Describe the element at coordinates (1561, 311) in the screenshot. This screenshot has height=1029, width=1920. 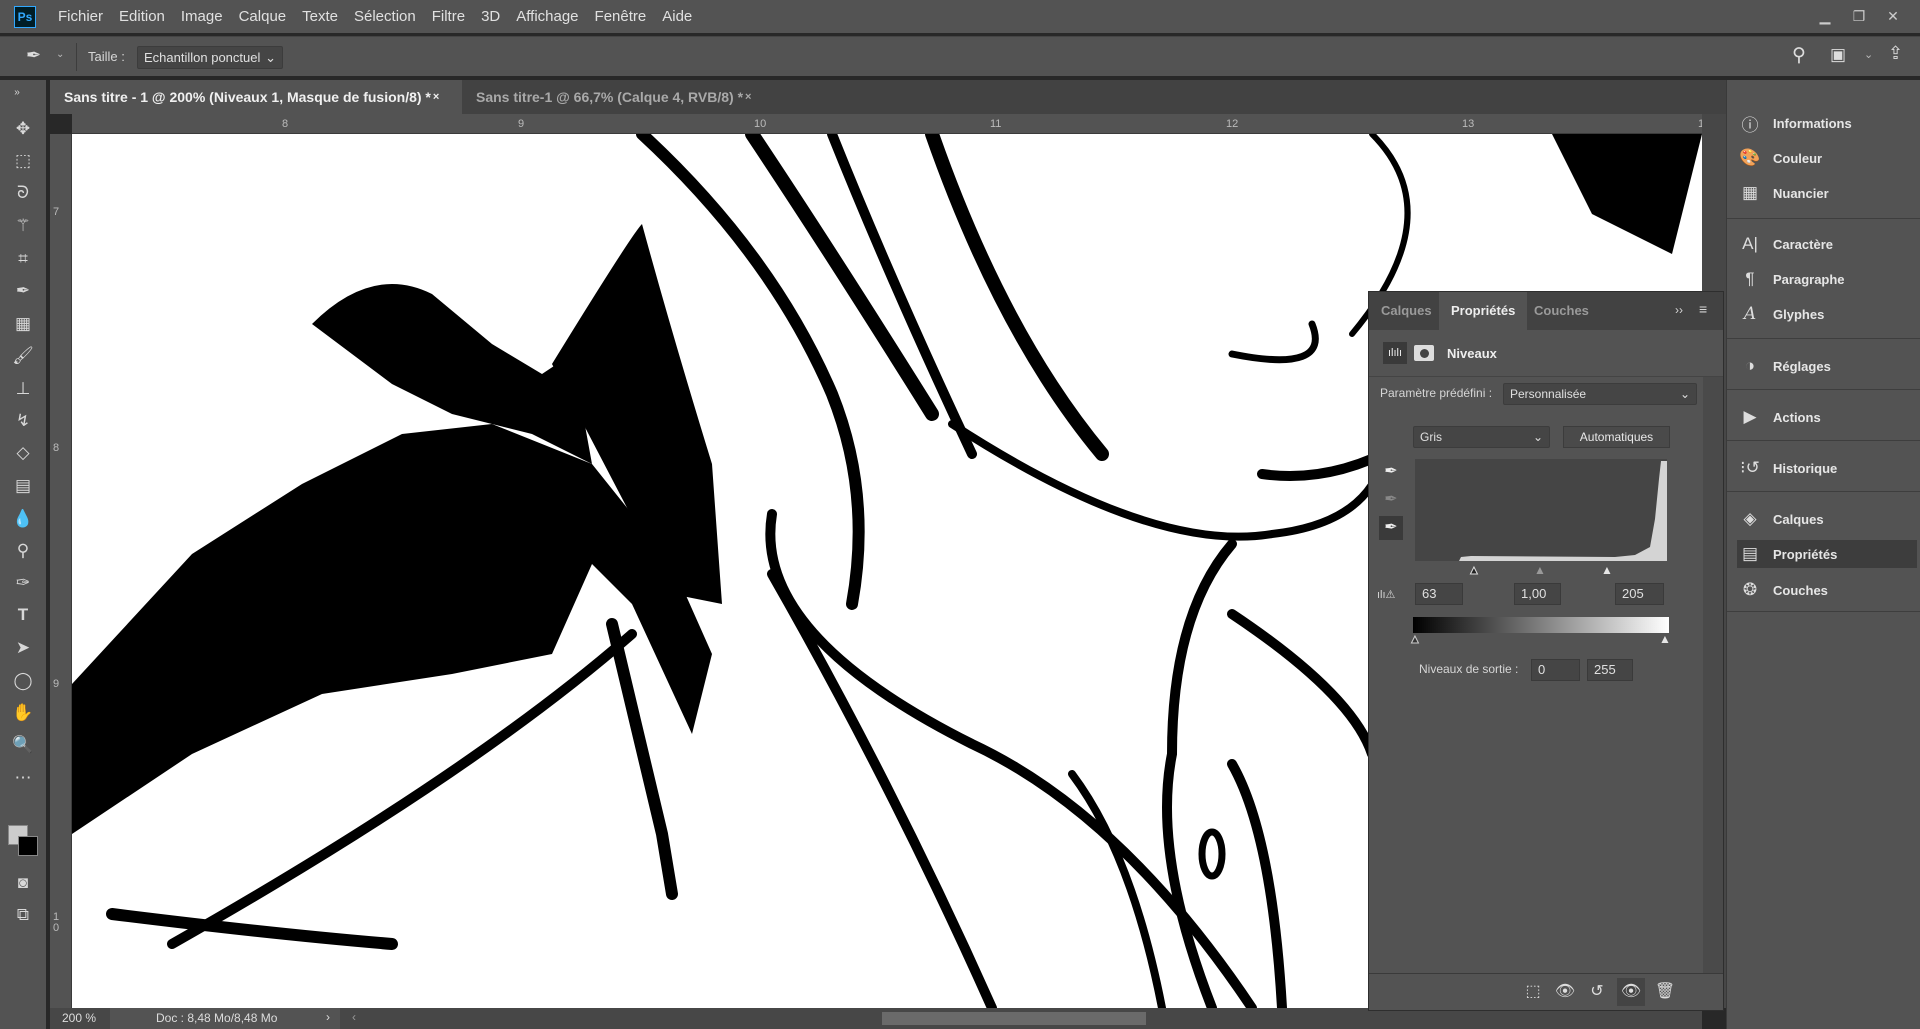
I see `tab-couches: Couches` at that location.